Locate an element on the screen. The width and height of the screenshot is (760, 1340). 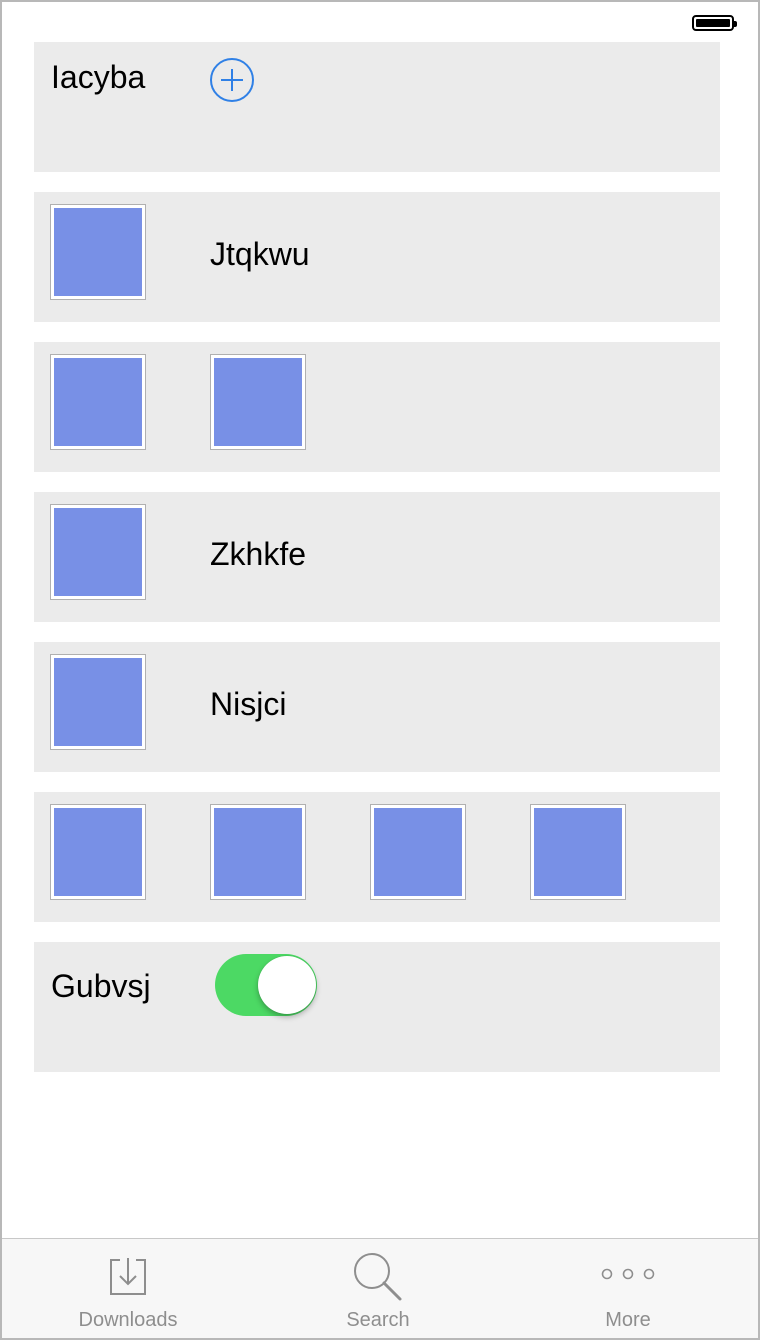
toggle-knob is located at coordinates (287, 985).